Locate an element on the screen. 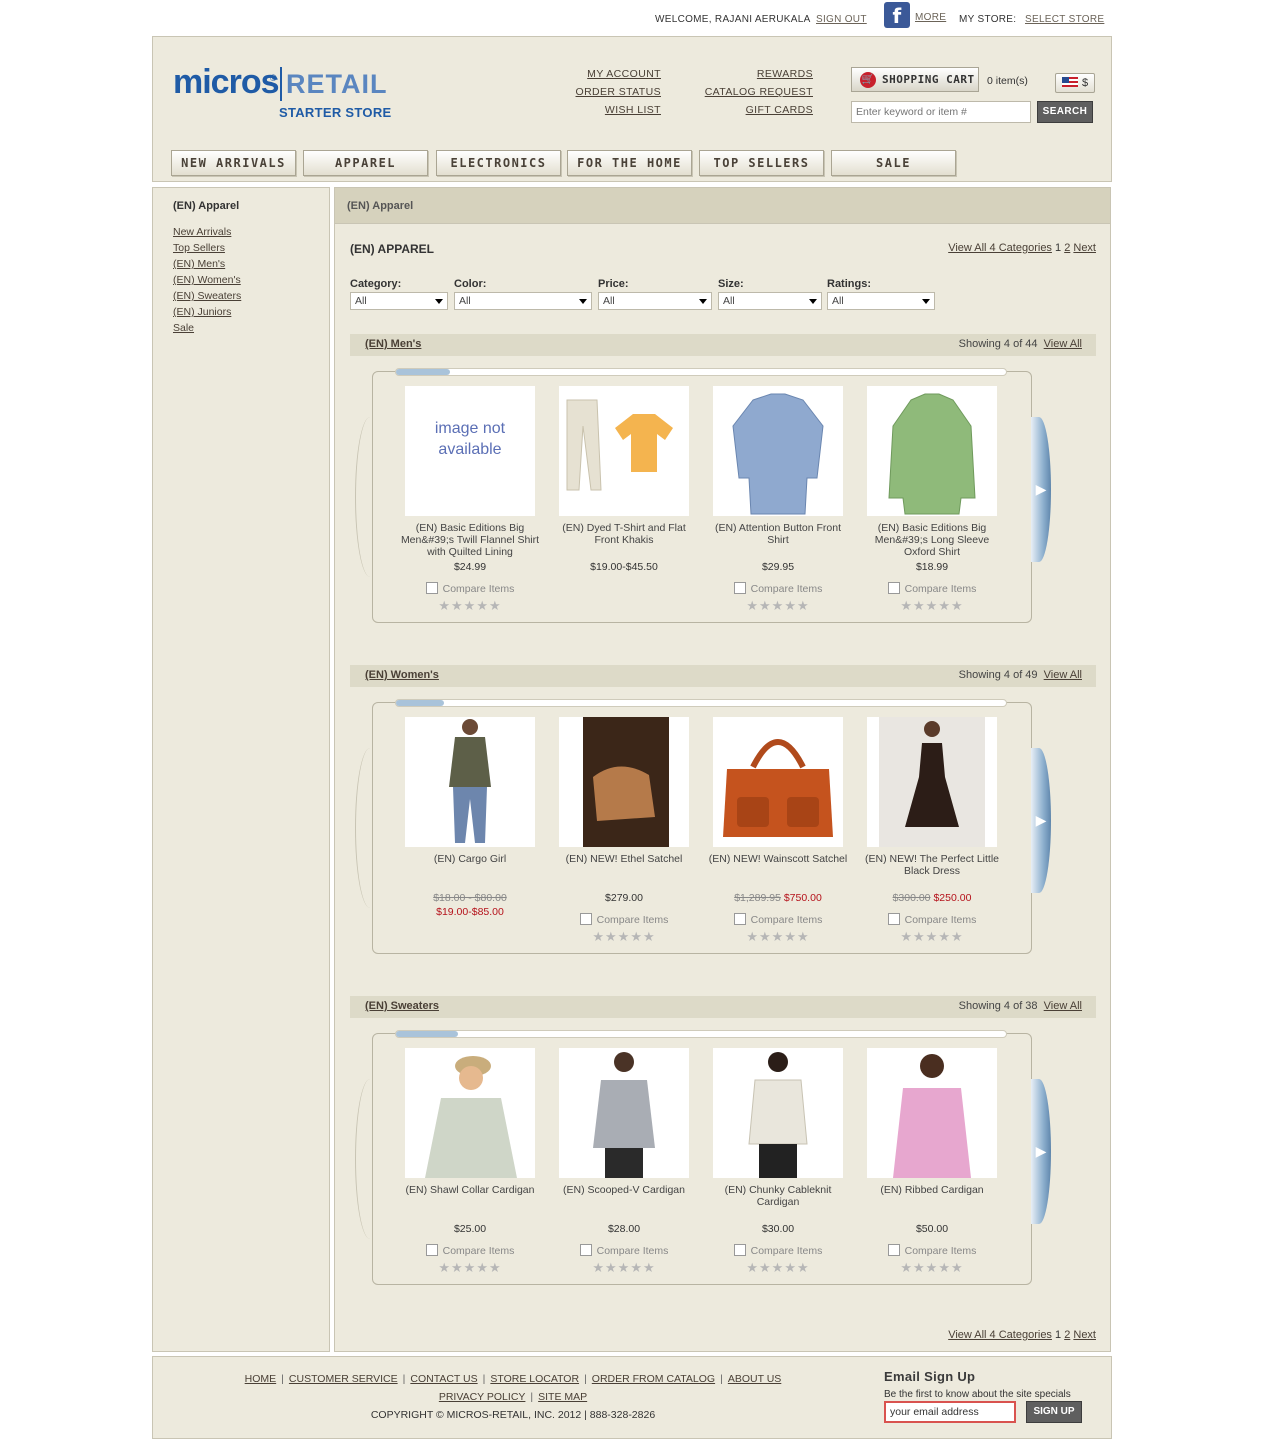 The height and width of the screenshot is (1439, 1263). next-page-link: Next is located at coordinates (1084, 1335).